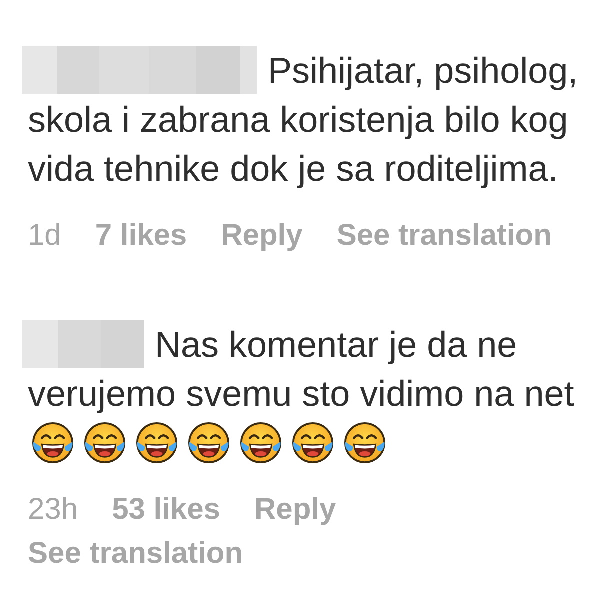  What do you see at coordinates (166, 509) in the screenshot?
I see `likes-link: 53 likes` at bounding box center [166, 509].